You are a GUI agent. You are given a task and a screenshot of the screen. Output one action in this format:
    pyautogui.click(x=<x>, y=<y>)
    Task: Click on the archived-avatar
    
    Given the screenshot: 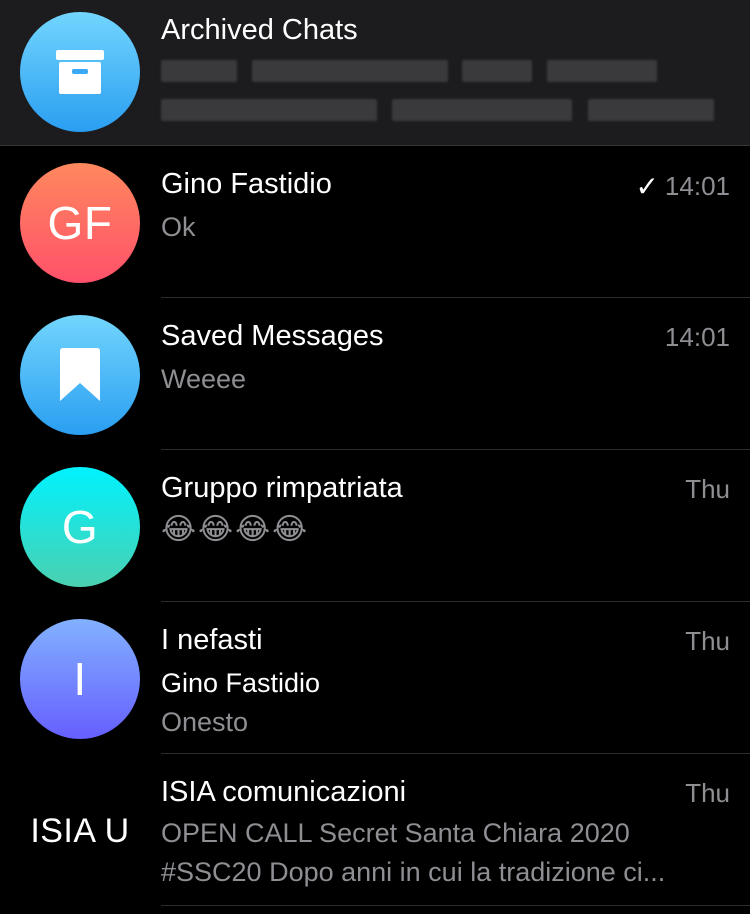 What is the action you would take?
    pyautogui.click(x=80, y=72)
    